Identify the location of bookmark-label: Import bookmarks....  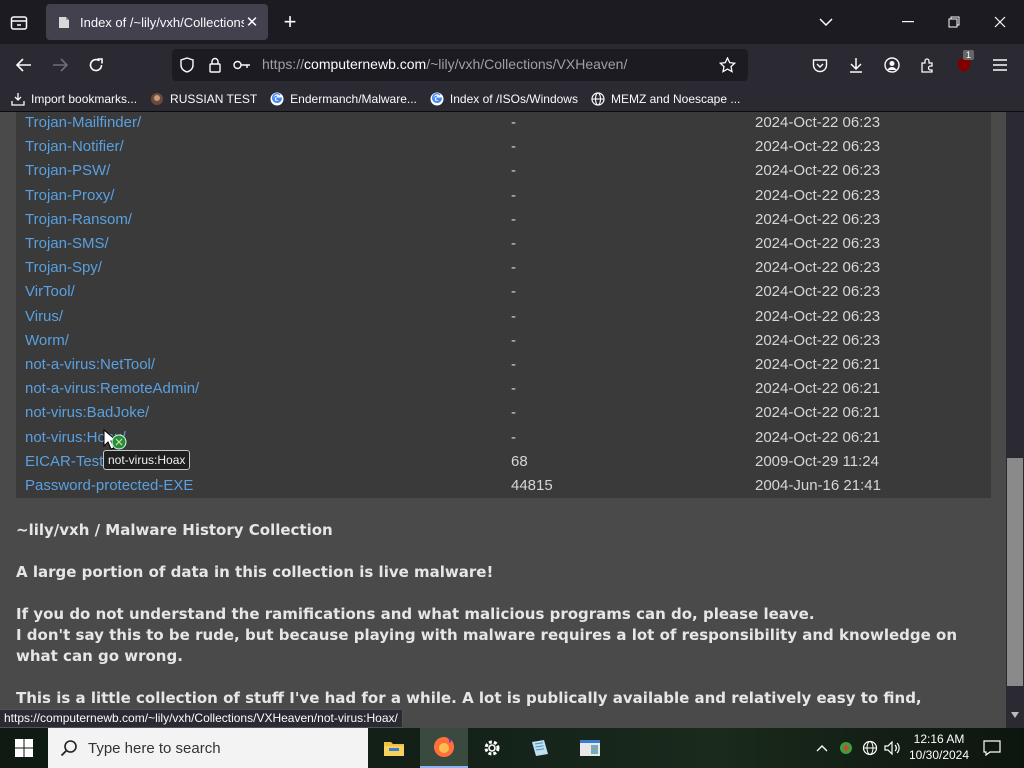
(84, 98).